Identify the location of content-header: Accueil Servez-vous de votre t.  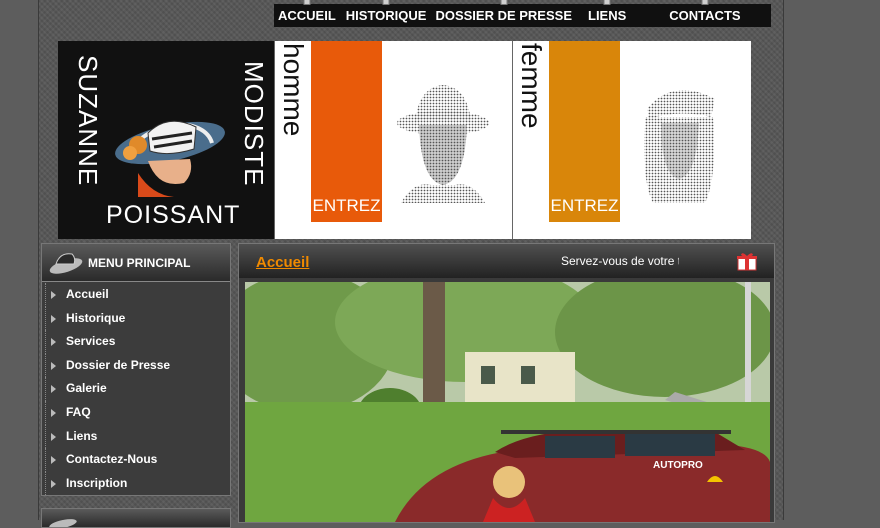
(506, 261).